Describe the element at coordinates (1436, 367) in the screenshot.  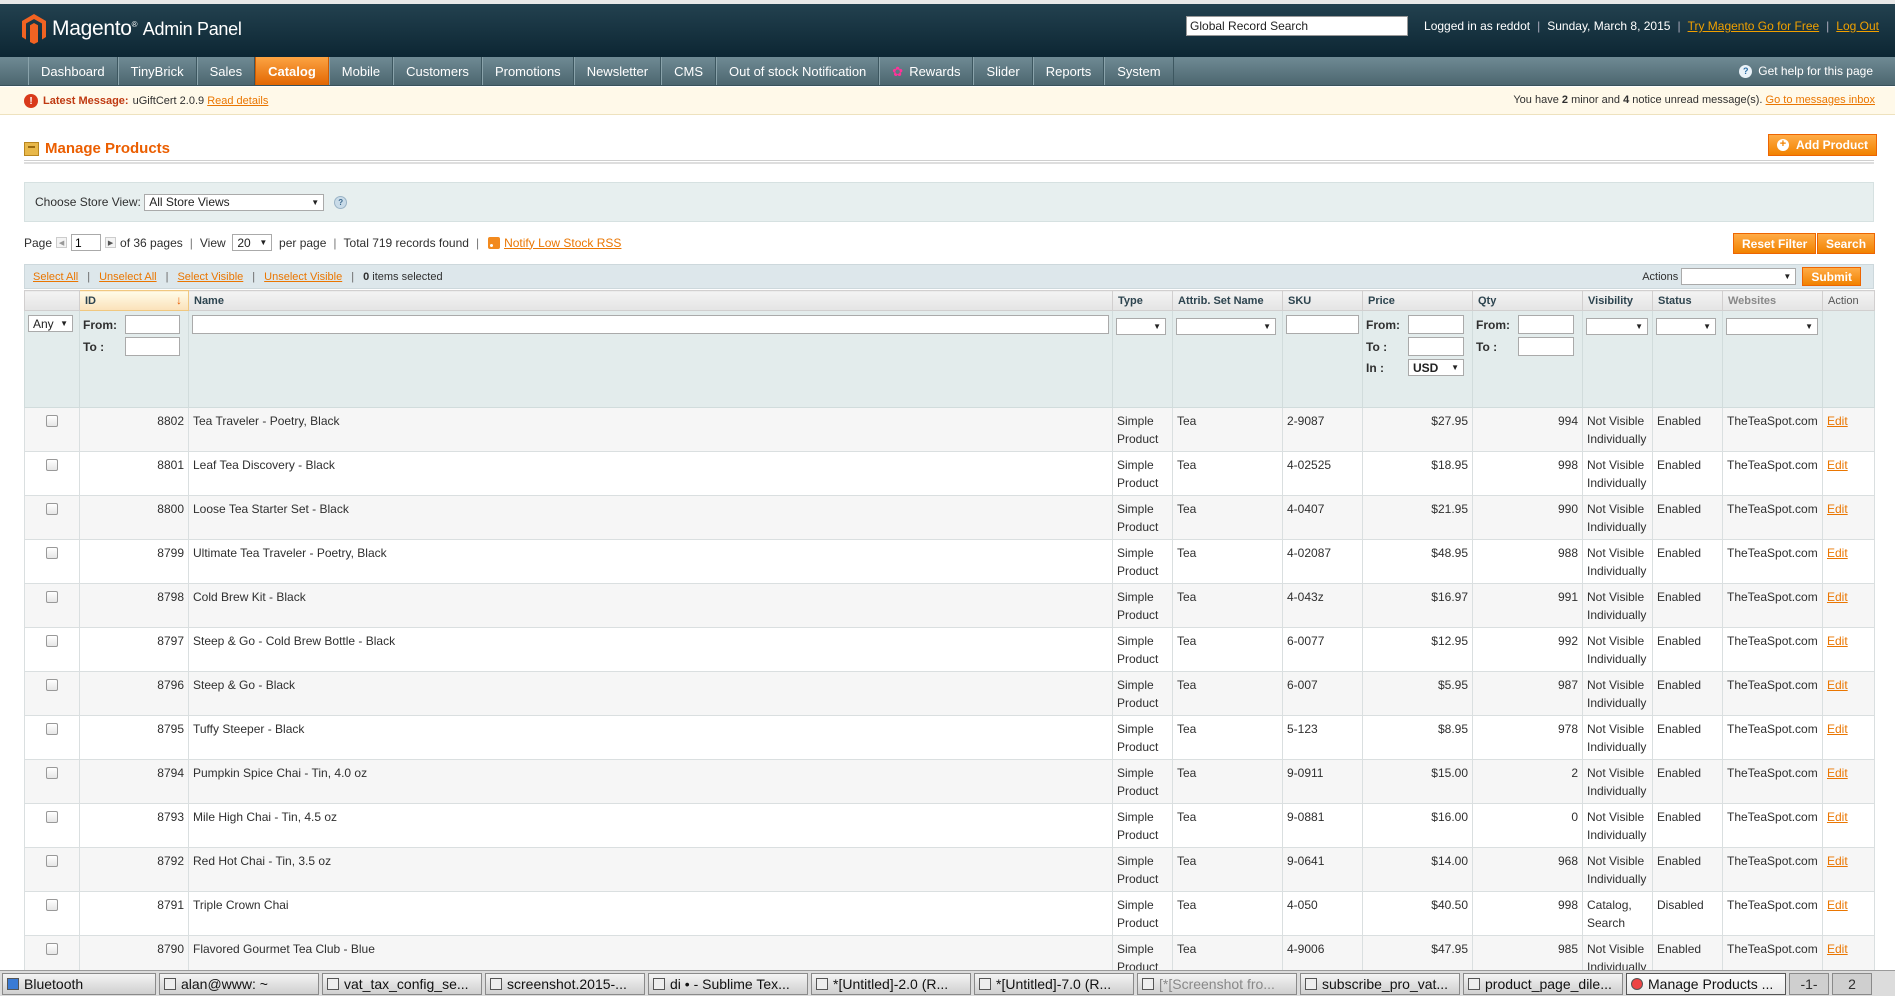
I see `currency-select: USD ▼` at that location.